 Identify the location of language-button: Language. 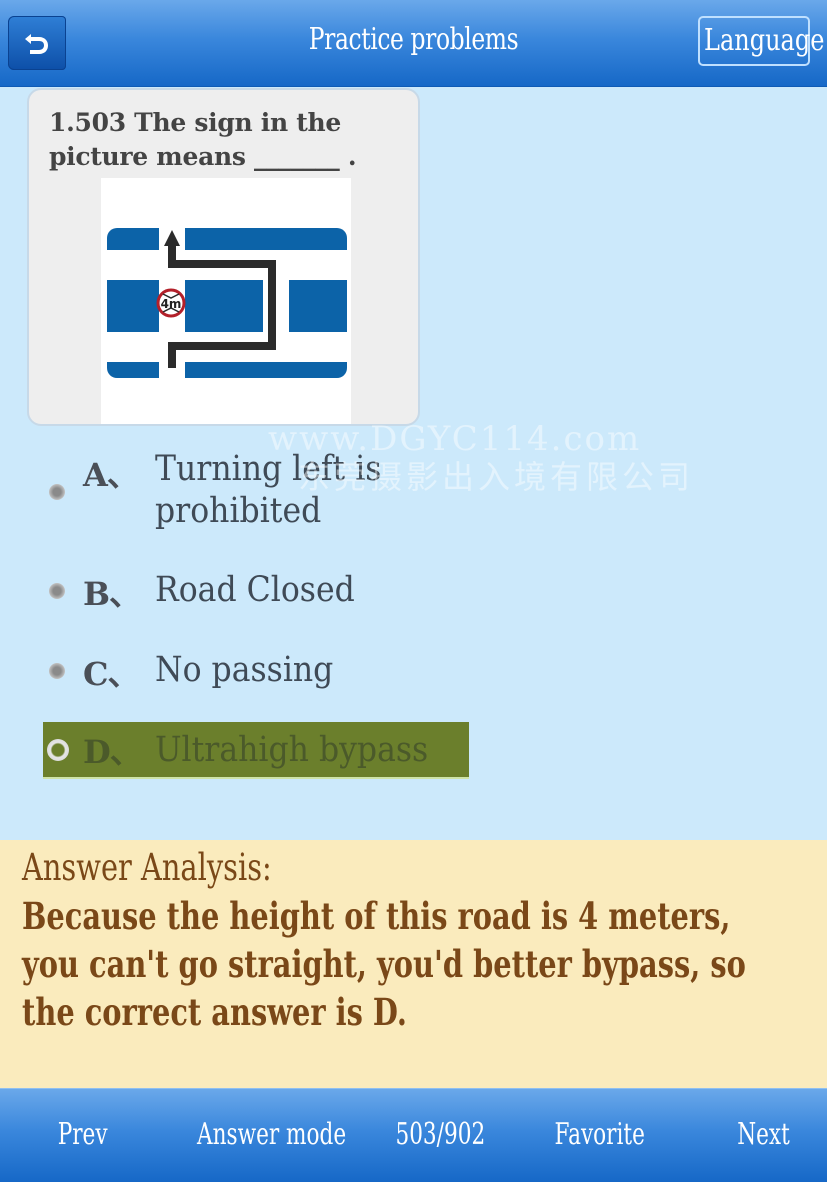
(761, 41).